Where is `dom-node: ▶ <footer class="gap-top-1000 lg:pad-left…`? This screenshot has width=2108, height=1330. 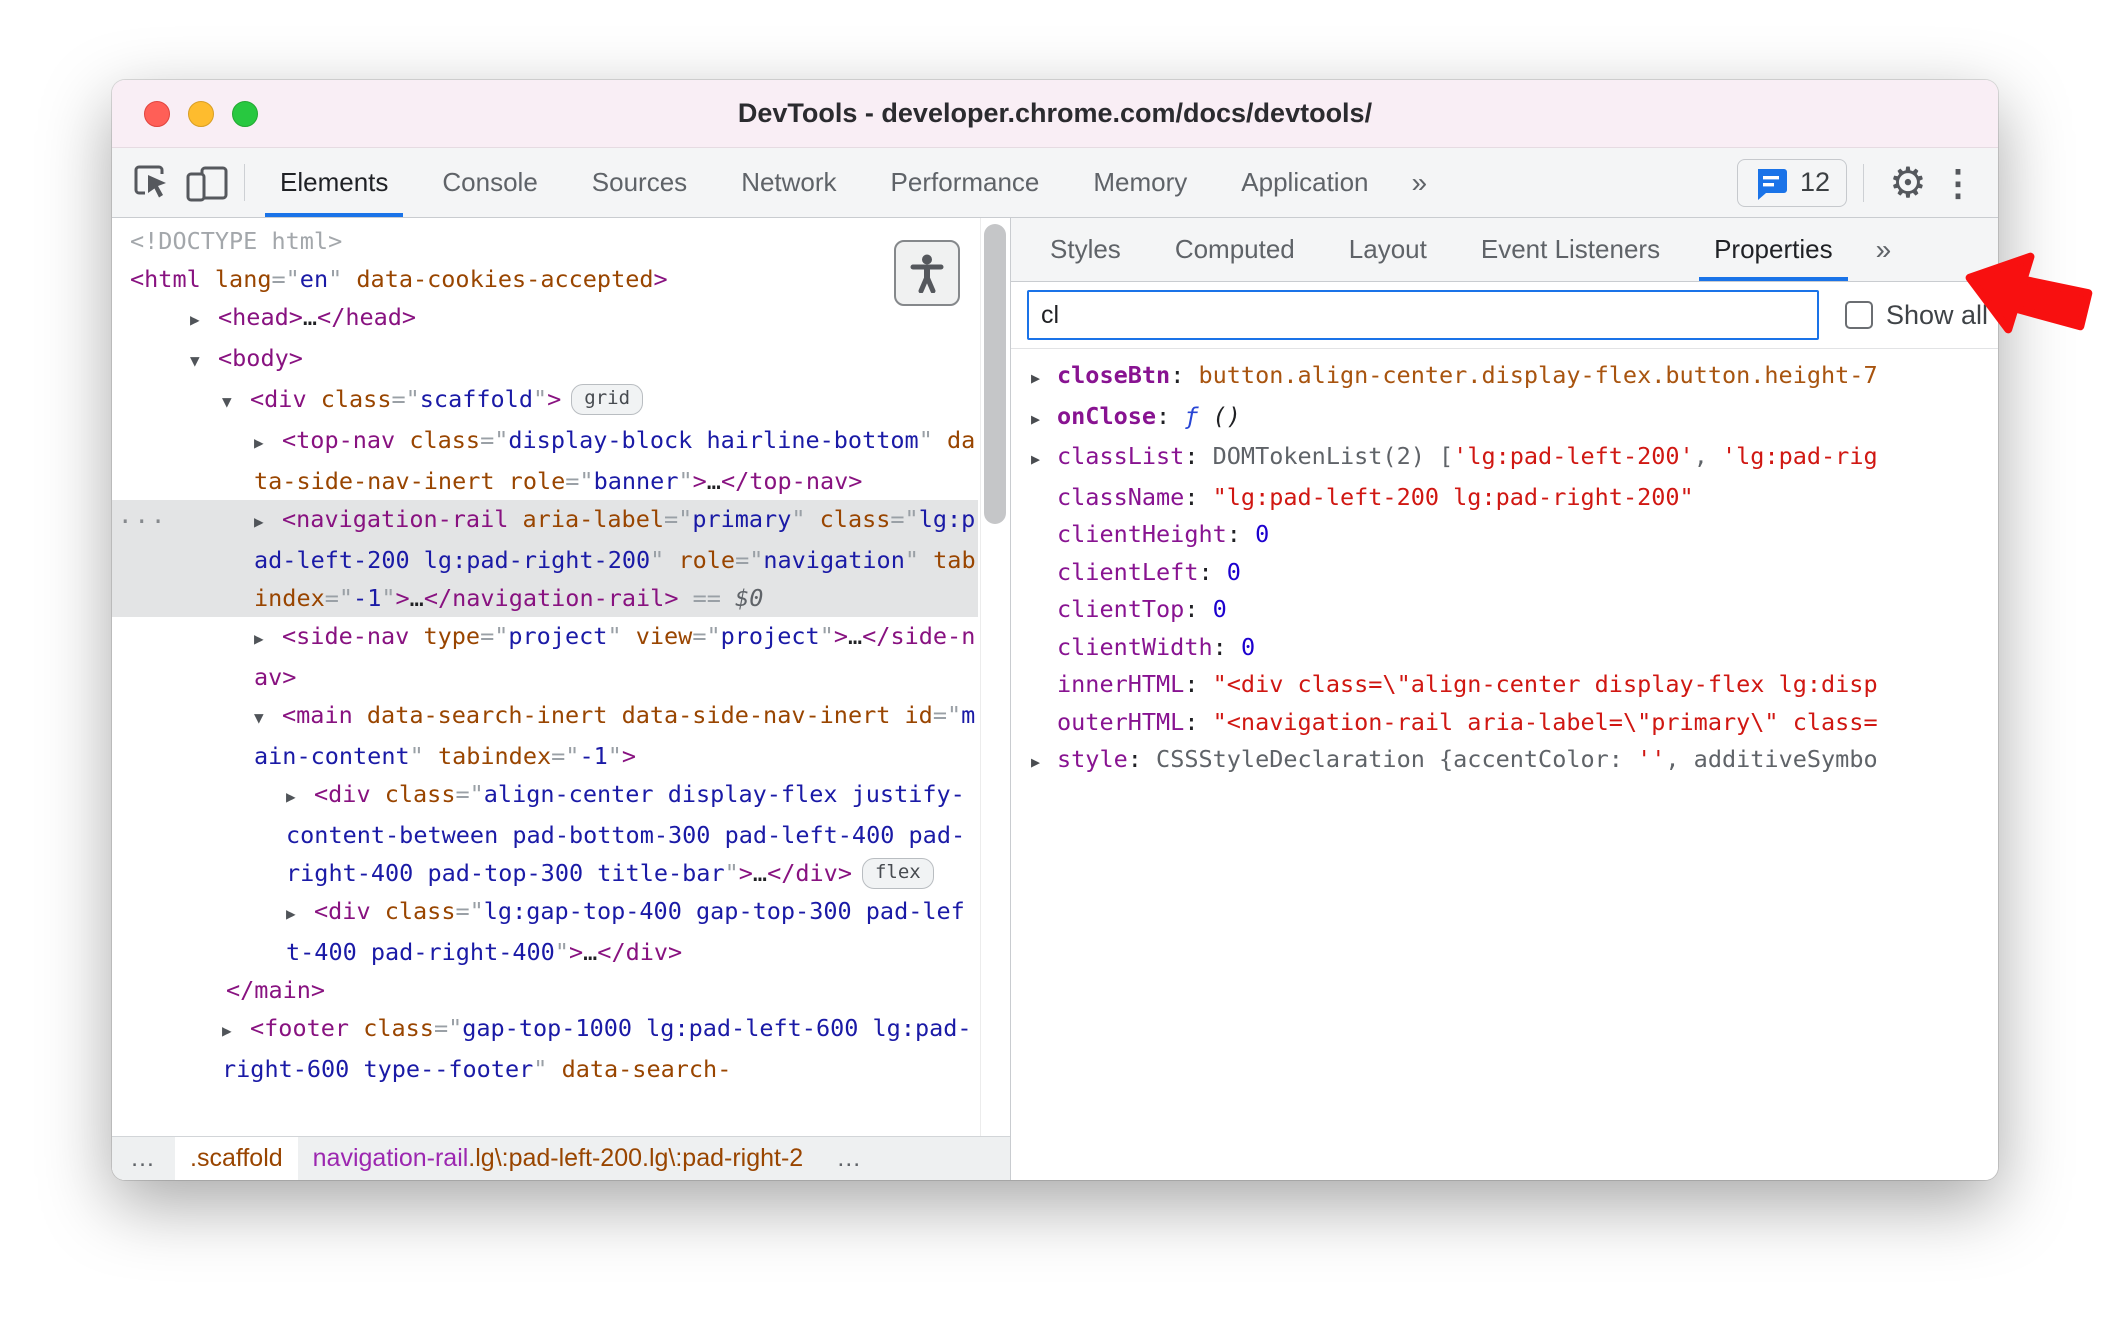
dom-node: ▶ <footer class="gap-top-1000 lg:pad-left… is located at coordinates (545, 1048).